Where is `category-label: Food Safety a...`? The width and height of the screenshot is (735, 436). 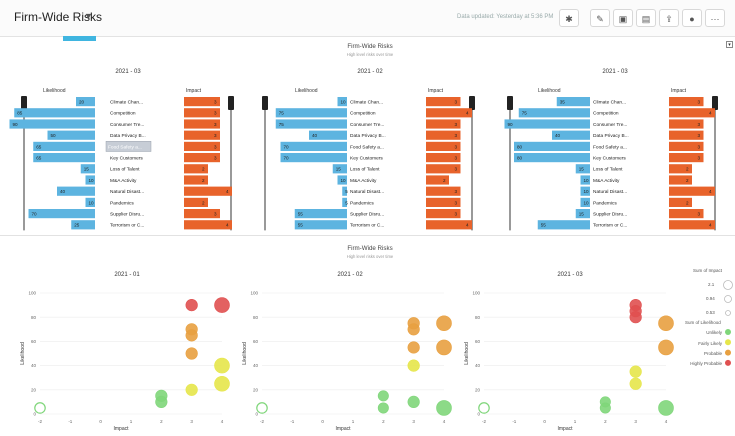
category-label: Food Safety a... is located at coordinates (610, 147).